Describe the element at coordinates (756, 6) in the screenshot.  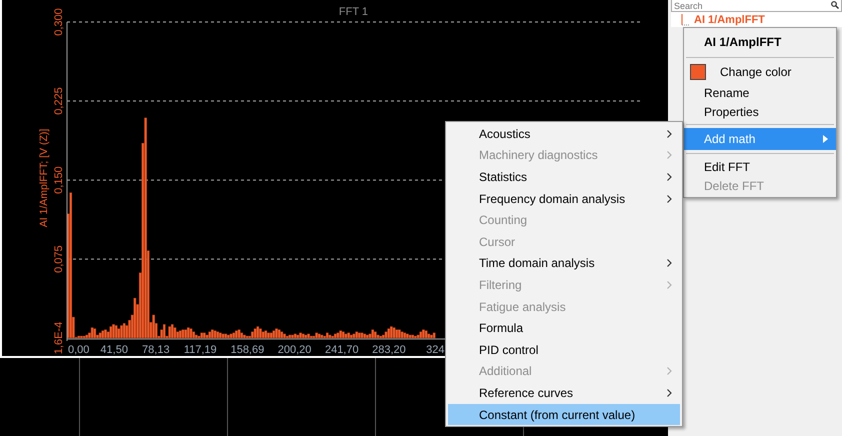
I see `search-field: Search` at that location.